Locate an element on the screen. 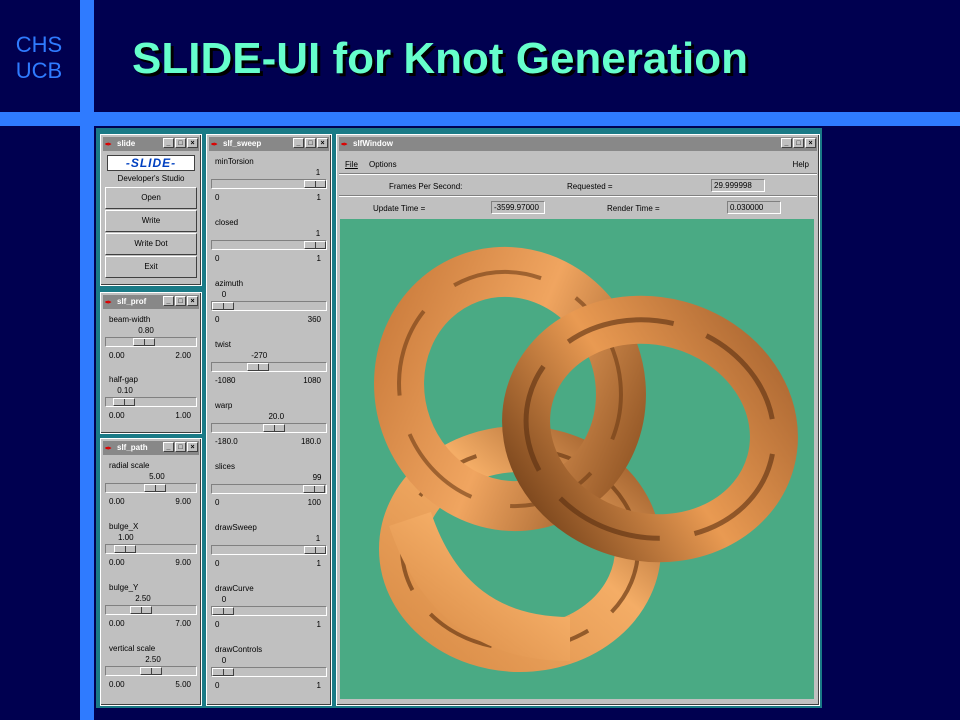 Image resolution: width=960 pixels, height=720 pixels. title-bar: ✒ slf_path _ □ × is located at coordinates (151, 448).